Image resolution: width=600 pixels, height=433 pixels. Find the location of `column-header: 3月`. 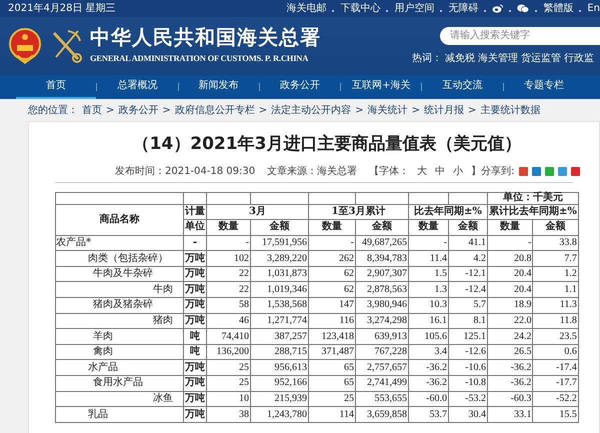

column-header: 3月 is located at coordinates (257, 212).